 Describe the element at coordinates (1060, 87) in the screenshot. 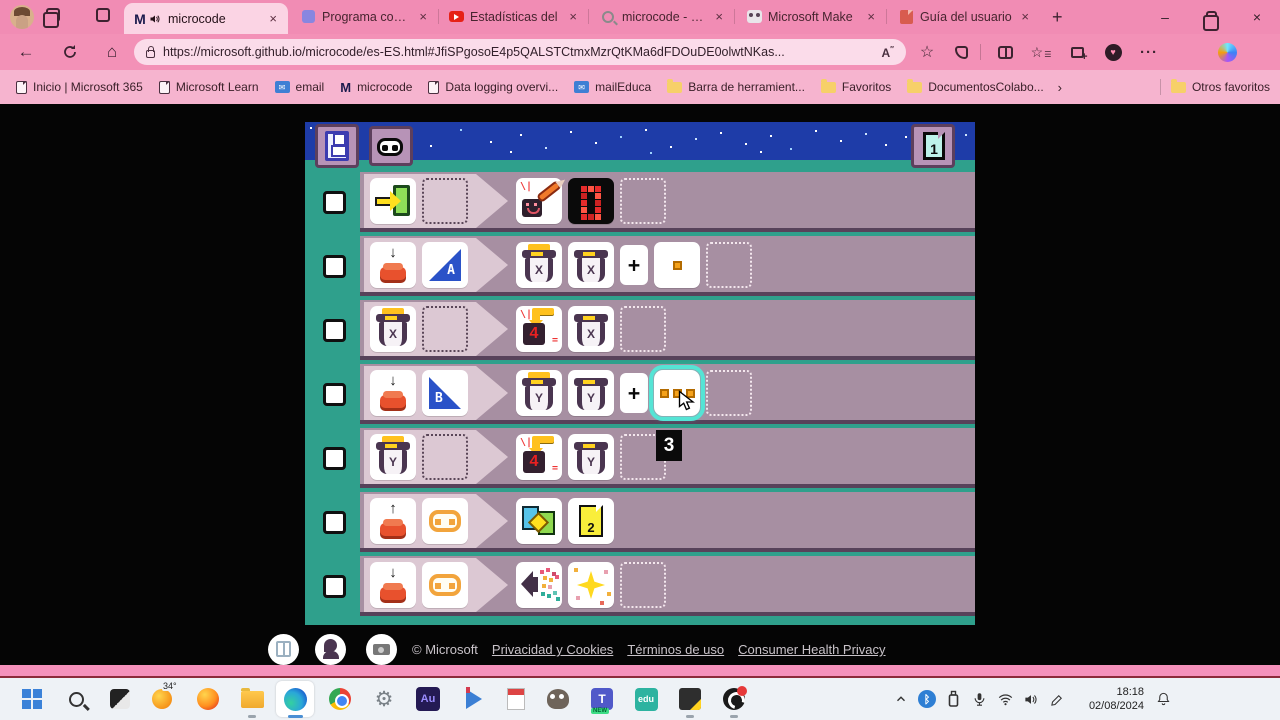

I see `bookmarks-overflow-icon: ›` at that location.